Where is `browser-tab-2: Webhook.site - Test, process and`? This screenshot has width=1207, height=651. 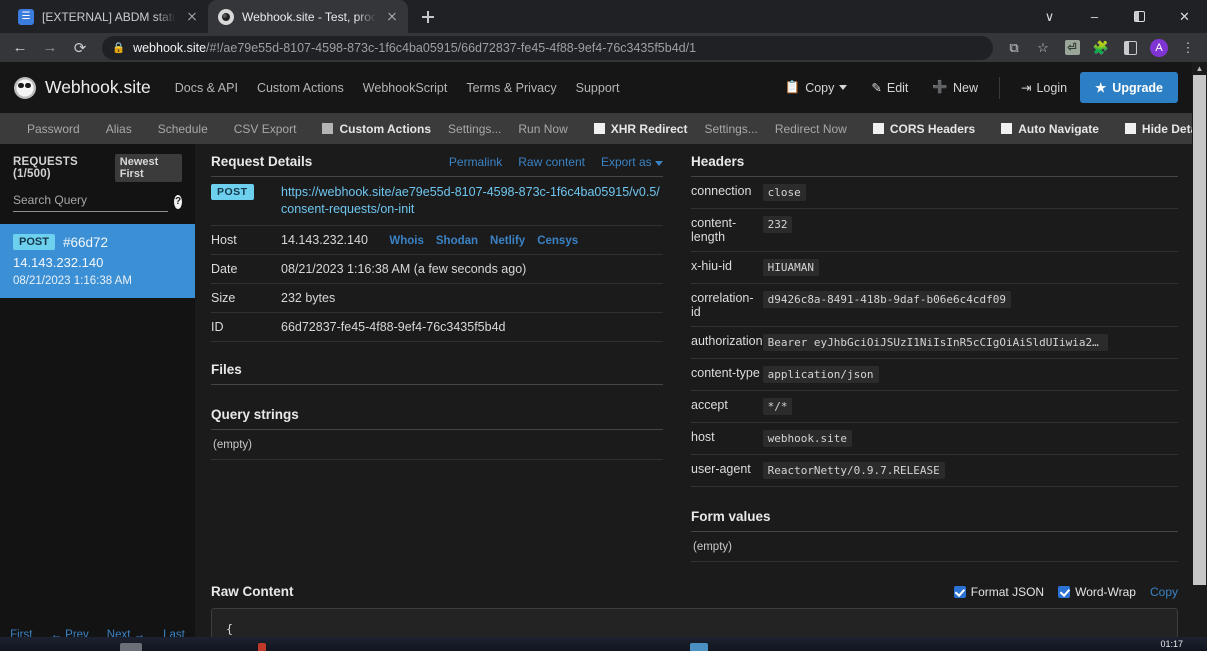
browser-tab-2: Webhook.site - Test, process and is located at coordinates (308, 16).